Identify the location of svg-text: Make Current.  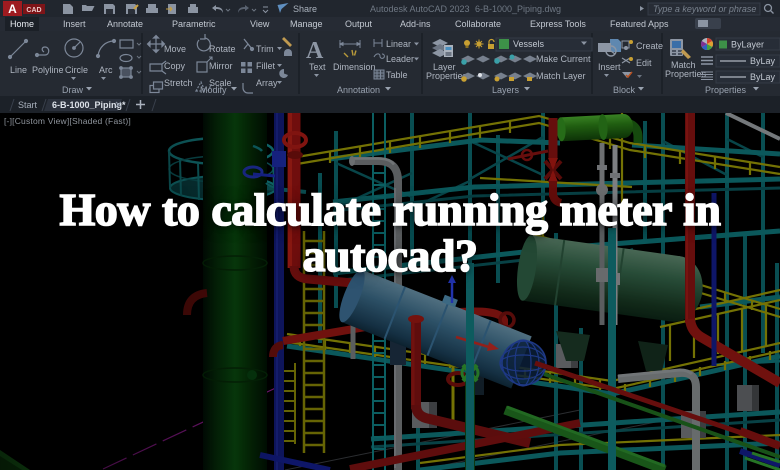
(563, 59).